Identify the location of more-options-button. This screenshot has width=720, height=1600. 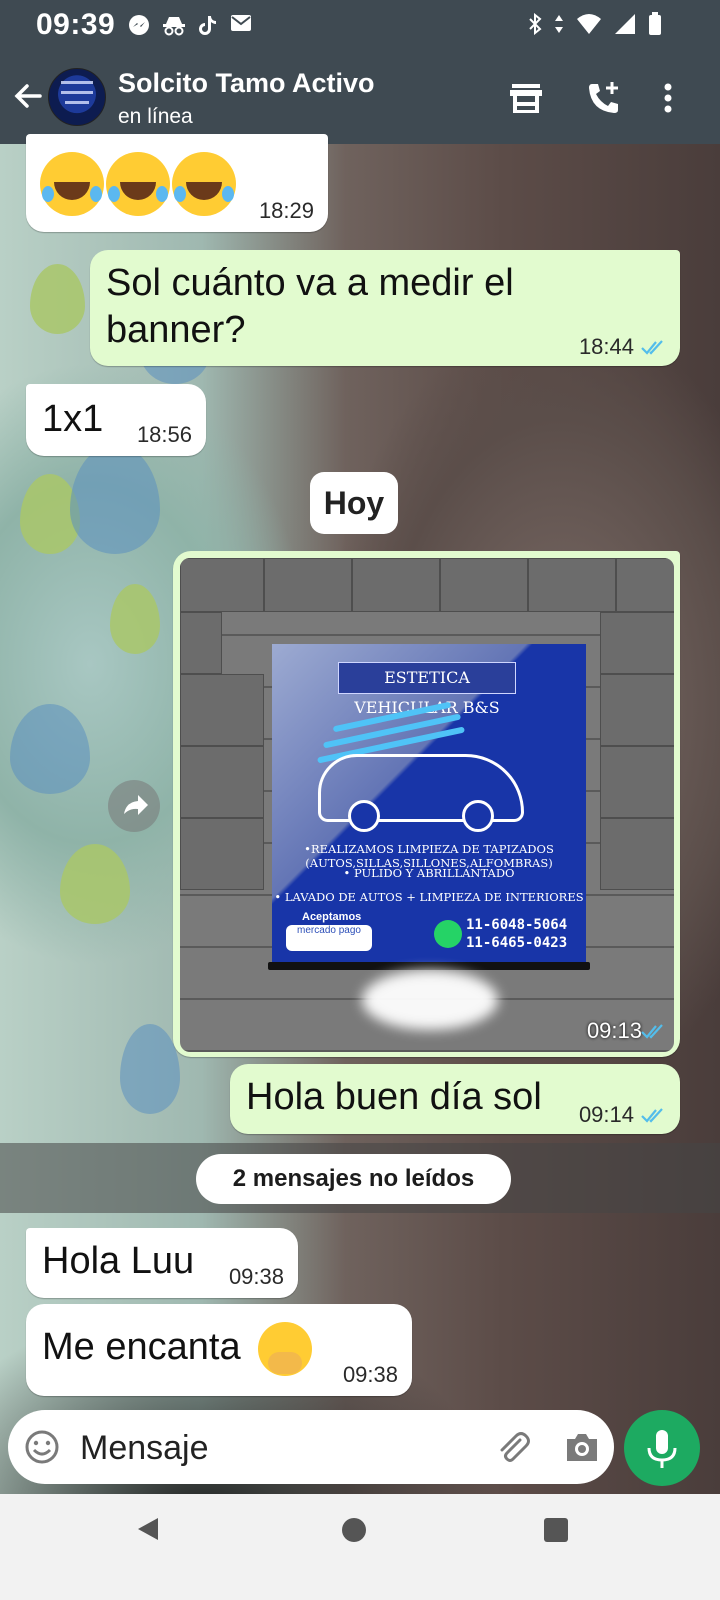
(668, 98).